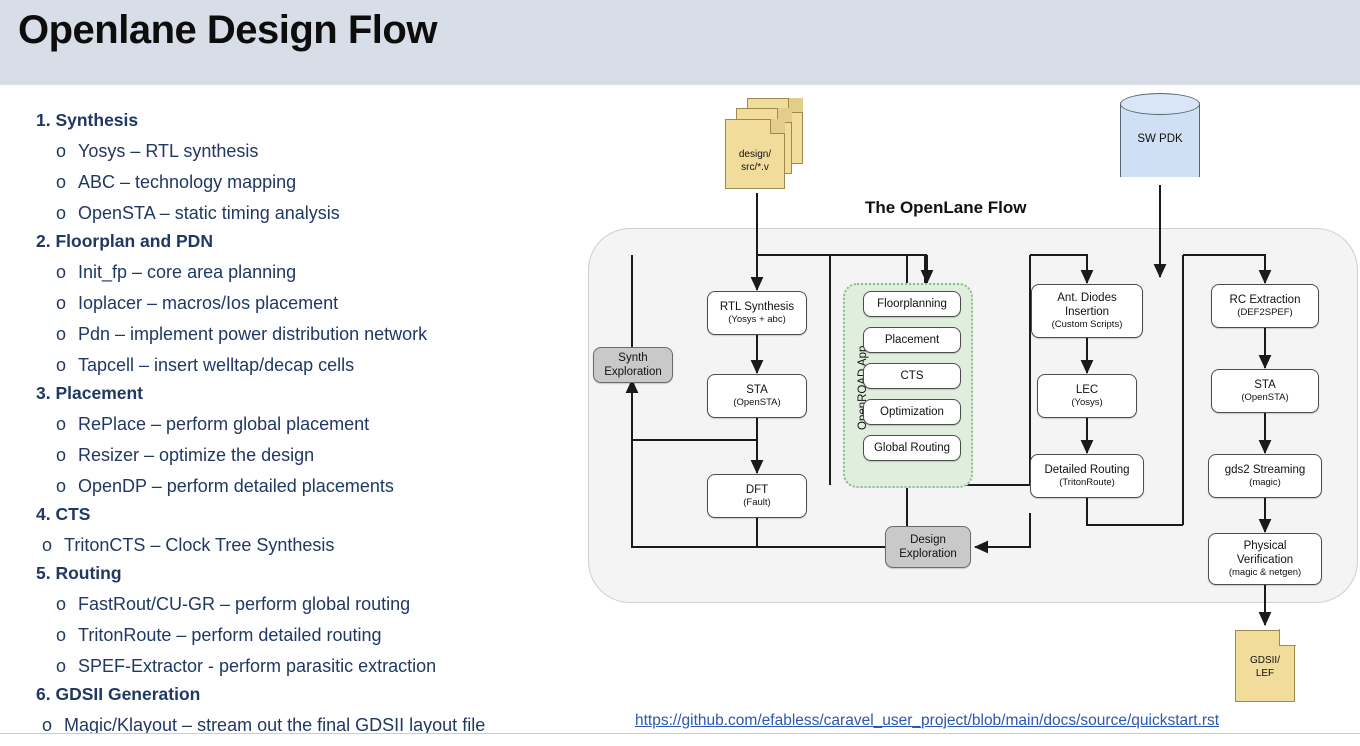  Describe the element at coordinates (224, 424) in the screenshot. I see `step-item-label: RePlace – perform global placement` at that location.